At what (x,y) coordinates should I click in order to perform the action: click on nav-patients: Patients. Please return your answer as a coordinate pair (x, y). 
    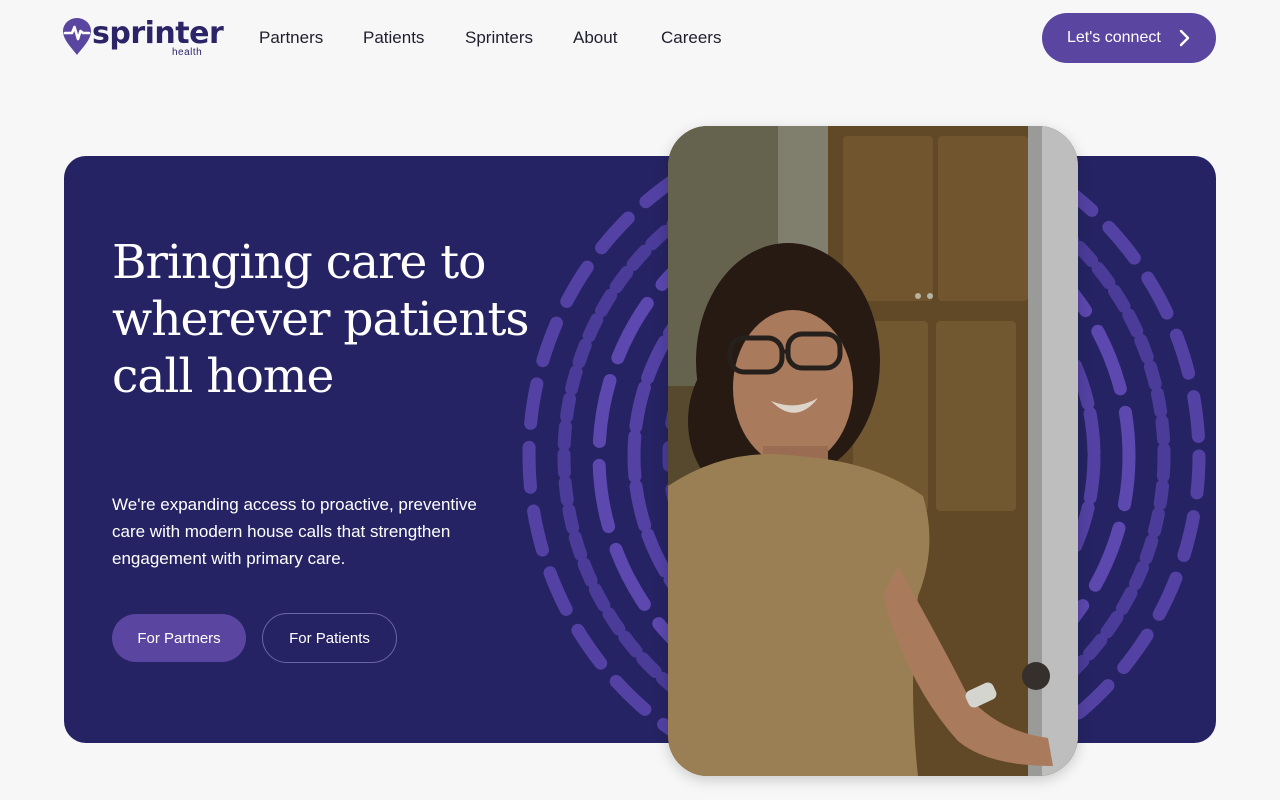
    Looking at the image, I should click on (393, 38).